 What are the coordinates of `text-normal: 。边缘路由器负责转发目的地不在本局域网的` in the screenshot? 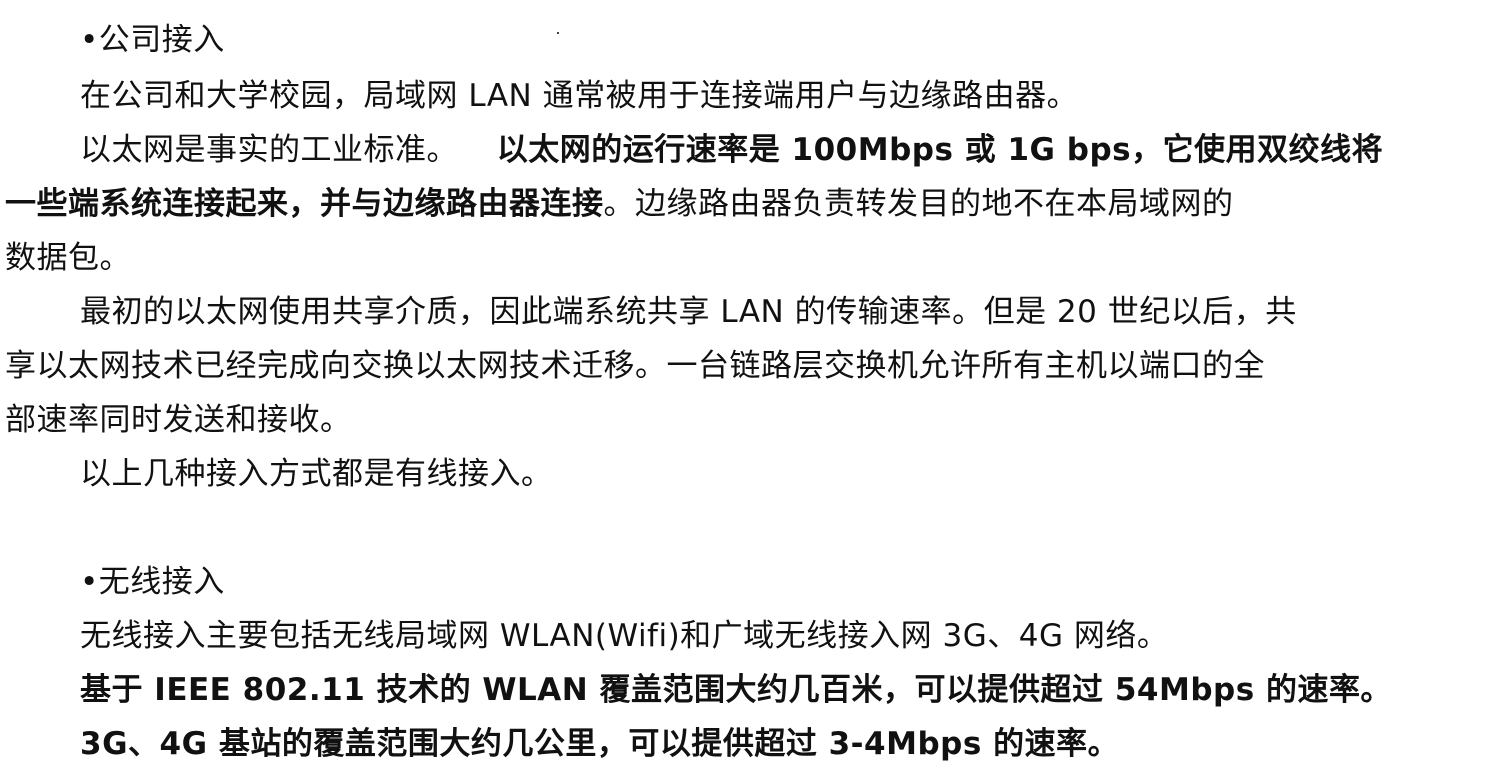 It's located at (918, 204).